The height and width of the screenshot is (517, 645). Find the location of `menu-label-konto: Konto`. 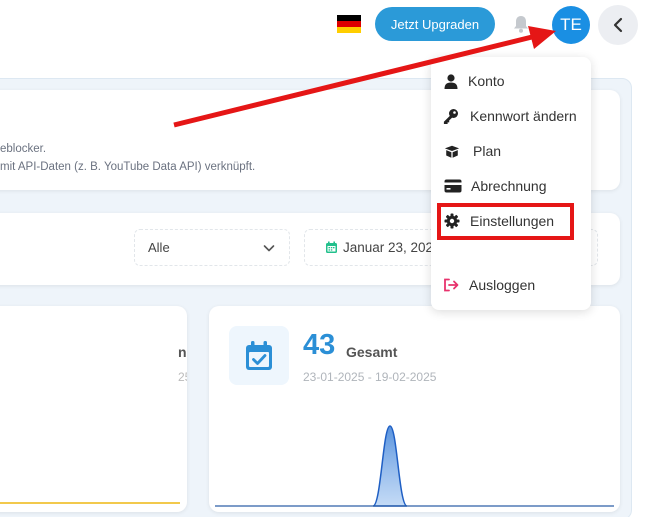

menu-label-konto: Konto is located at coordinates (486, 81).